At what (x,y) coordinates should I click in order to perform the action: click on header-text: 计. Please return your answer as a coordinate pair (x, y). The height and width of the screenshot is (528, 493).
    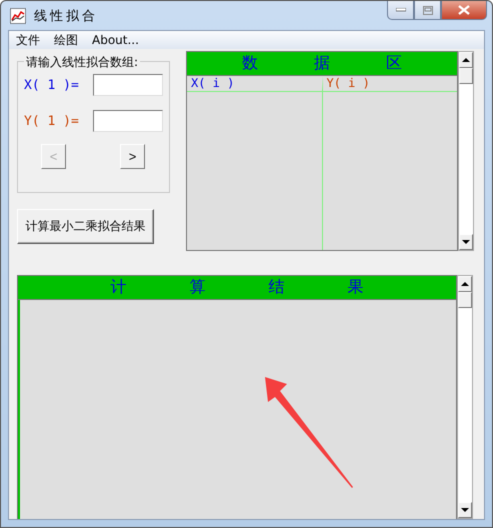
    Looking at the image, I should click on (118, 287).